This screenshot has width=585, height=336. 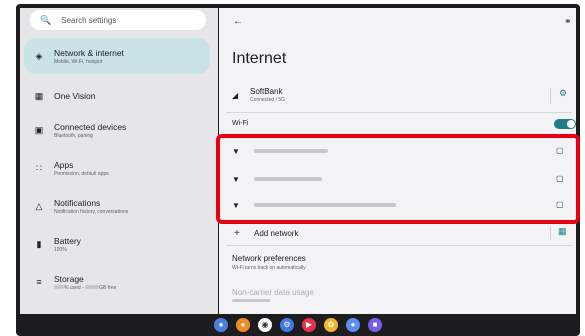 I want to click on devices-icon: ▣, so click(x=39, y=129).